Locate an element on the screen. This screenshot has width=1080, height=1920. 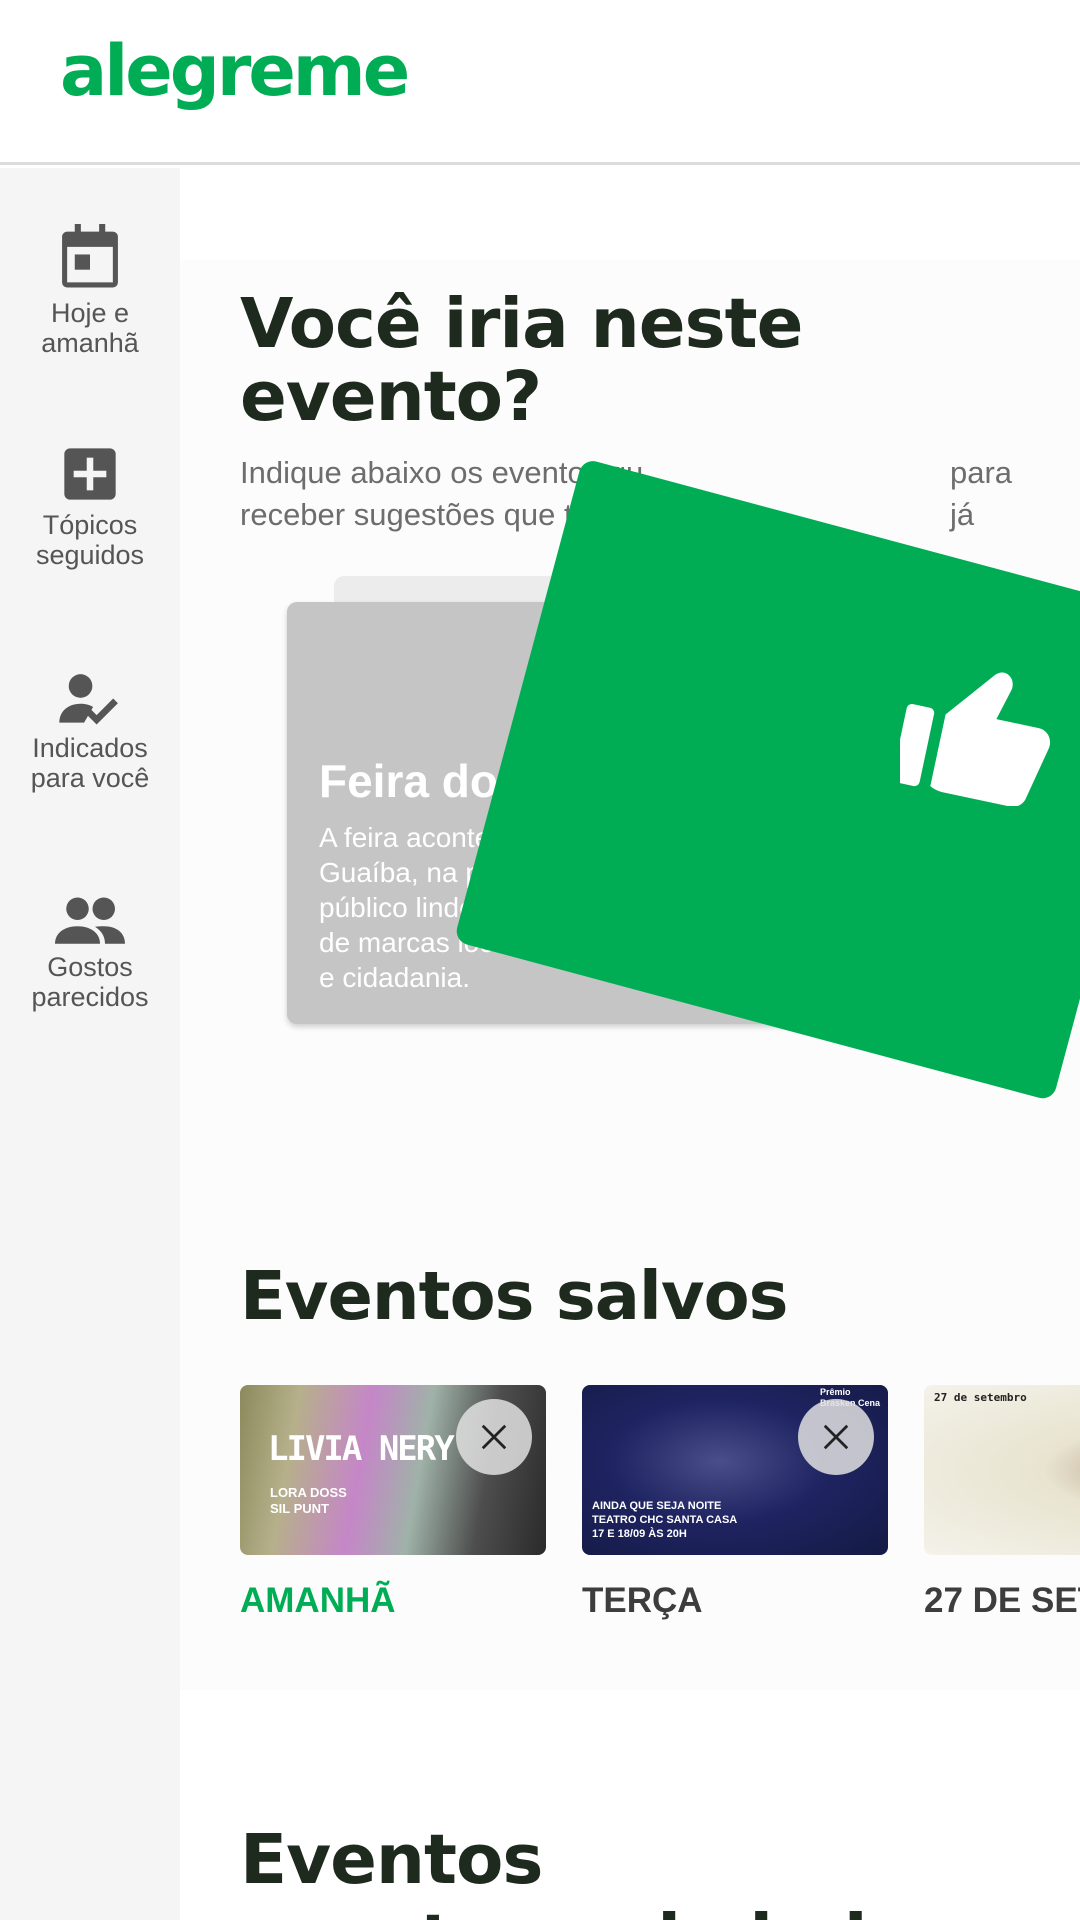
poster-subtitle: LORA DOSS is located at coordinates (308, 1492).